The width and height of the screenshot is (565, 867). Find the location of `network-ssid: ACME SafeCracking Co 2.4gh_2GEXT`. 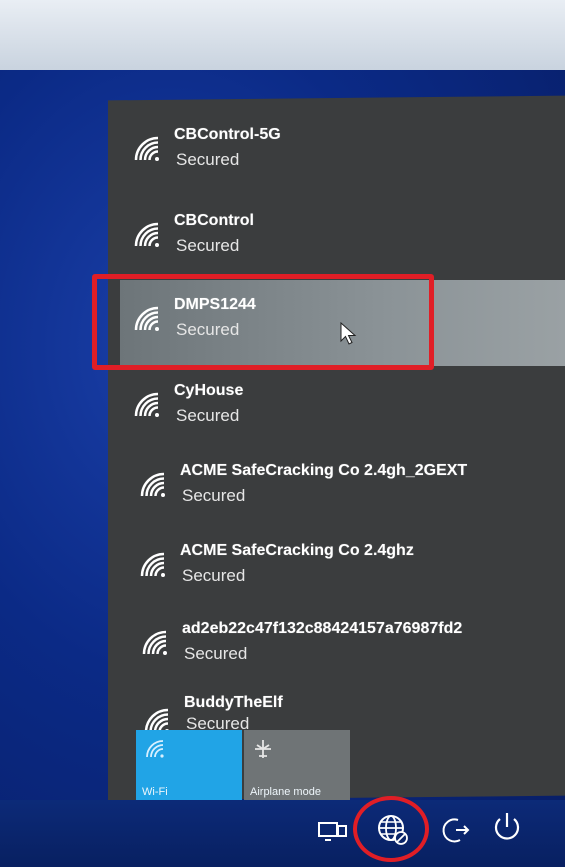

network-ssid: ACME SafeCracking Co 2.4gh_2GEXT is located at coordinates (324, 470).